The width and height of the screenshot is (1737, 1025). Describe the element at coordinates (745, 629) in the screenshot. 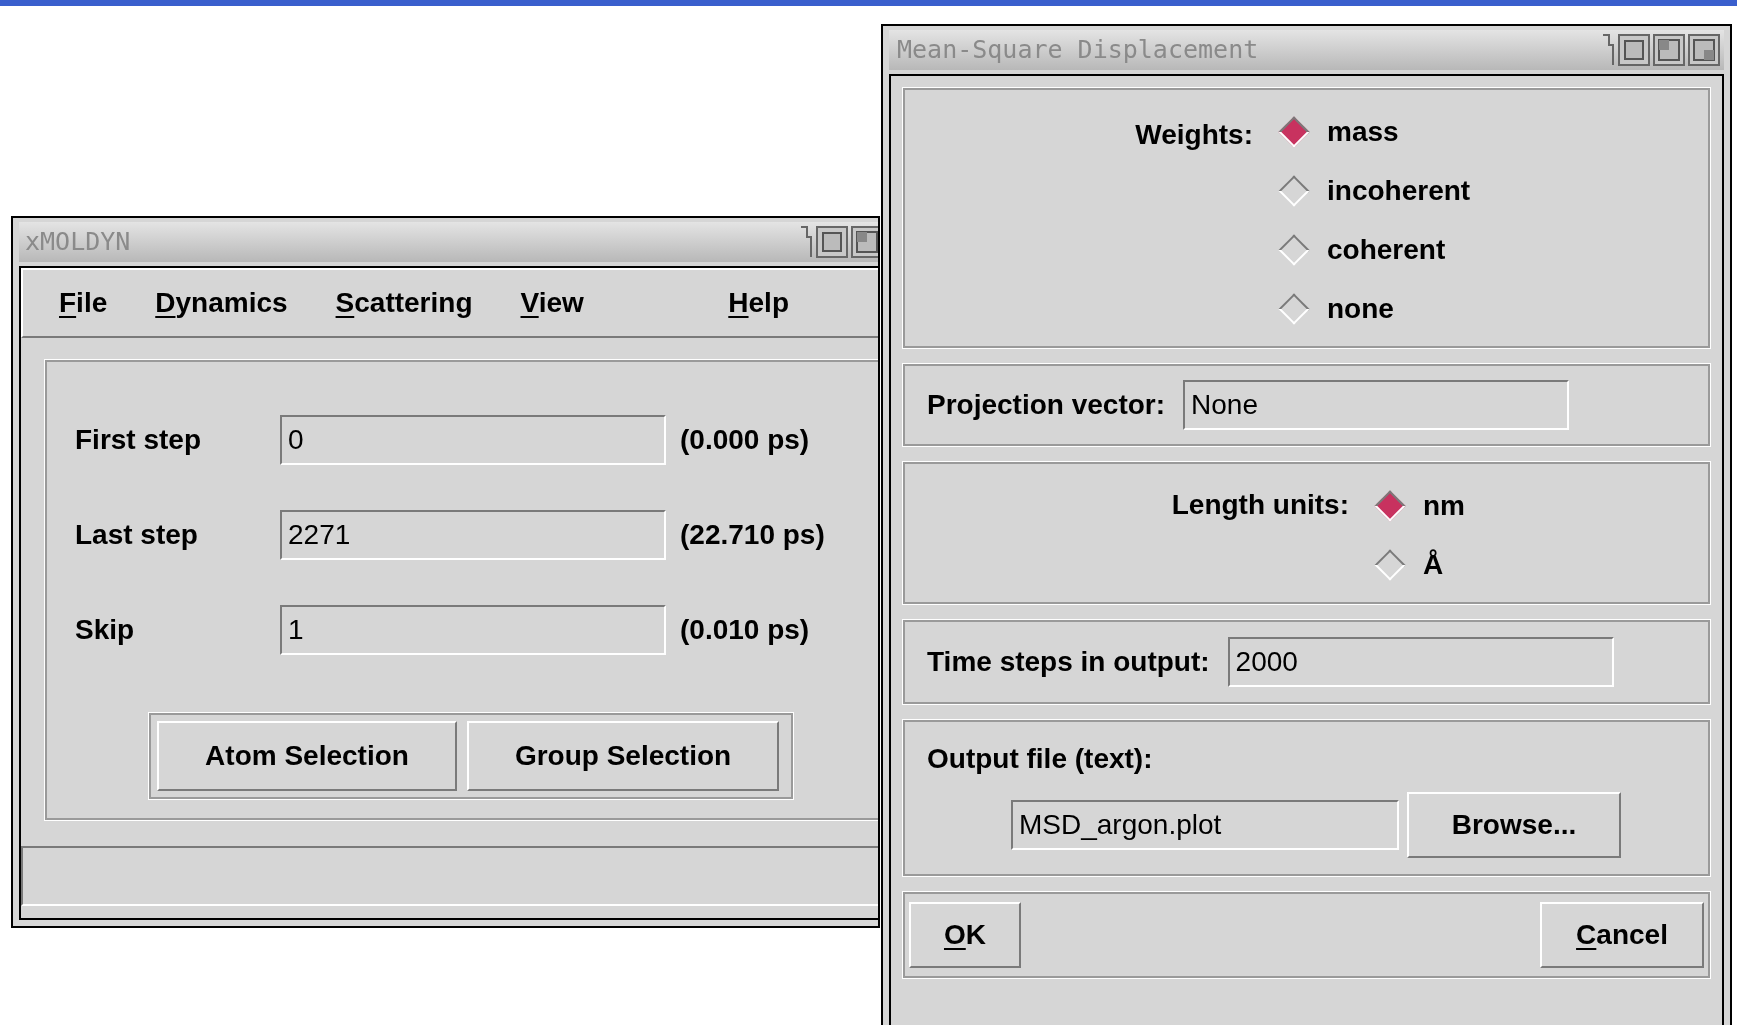

I see `time-reading: (0.010 ps)` at that location.